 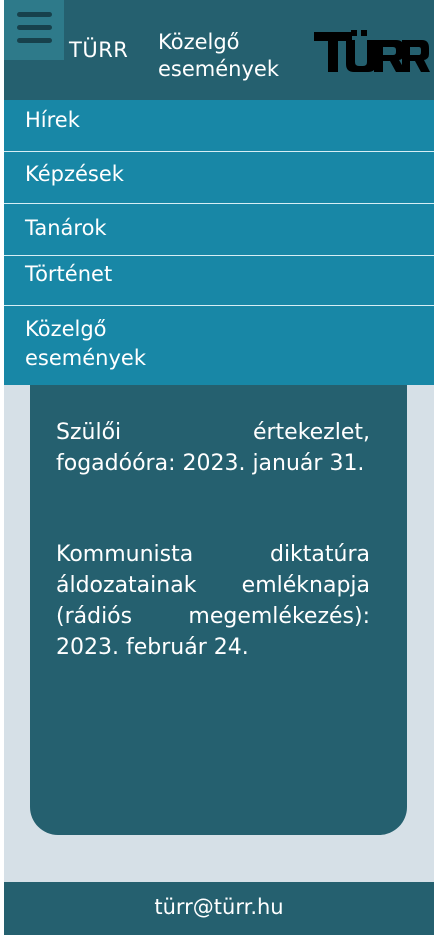 What do you see at coordinates (218, 55) in the screenshot?
I see `page-title: Közelgő események` at bounding box center [218, 55].